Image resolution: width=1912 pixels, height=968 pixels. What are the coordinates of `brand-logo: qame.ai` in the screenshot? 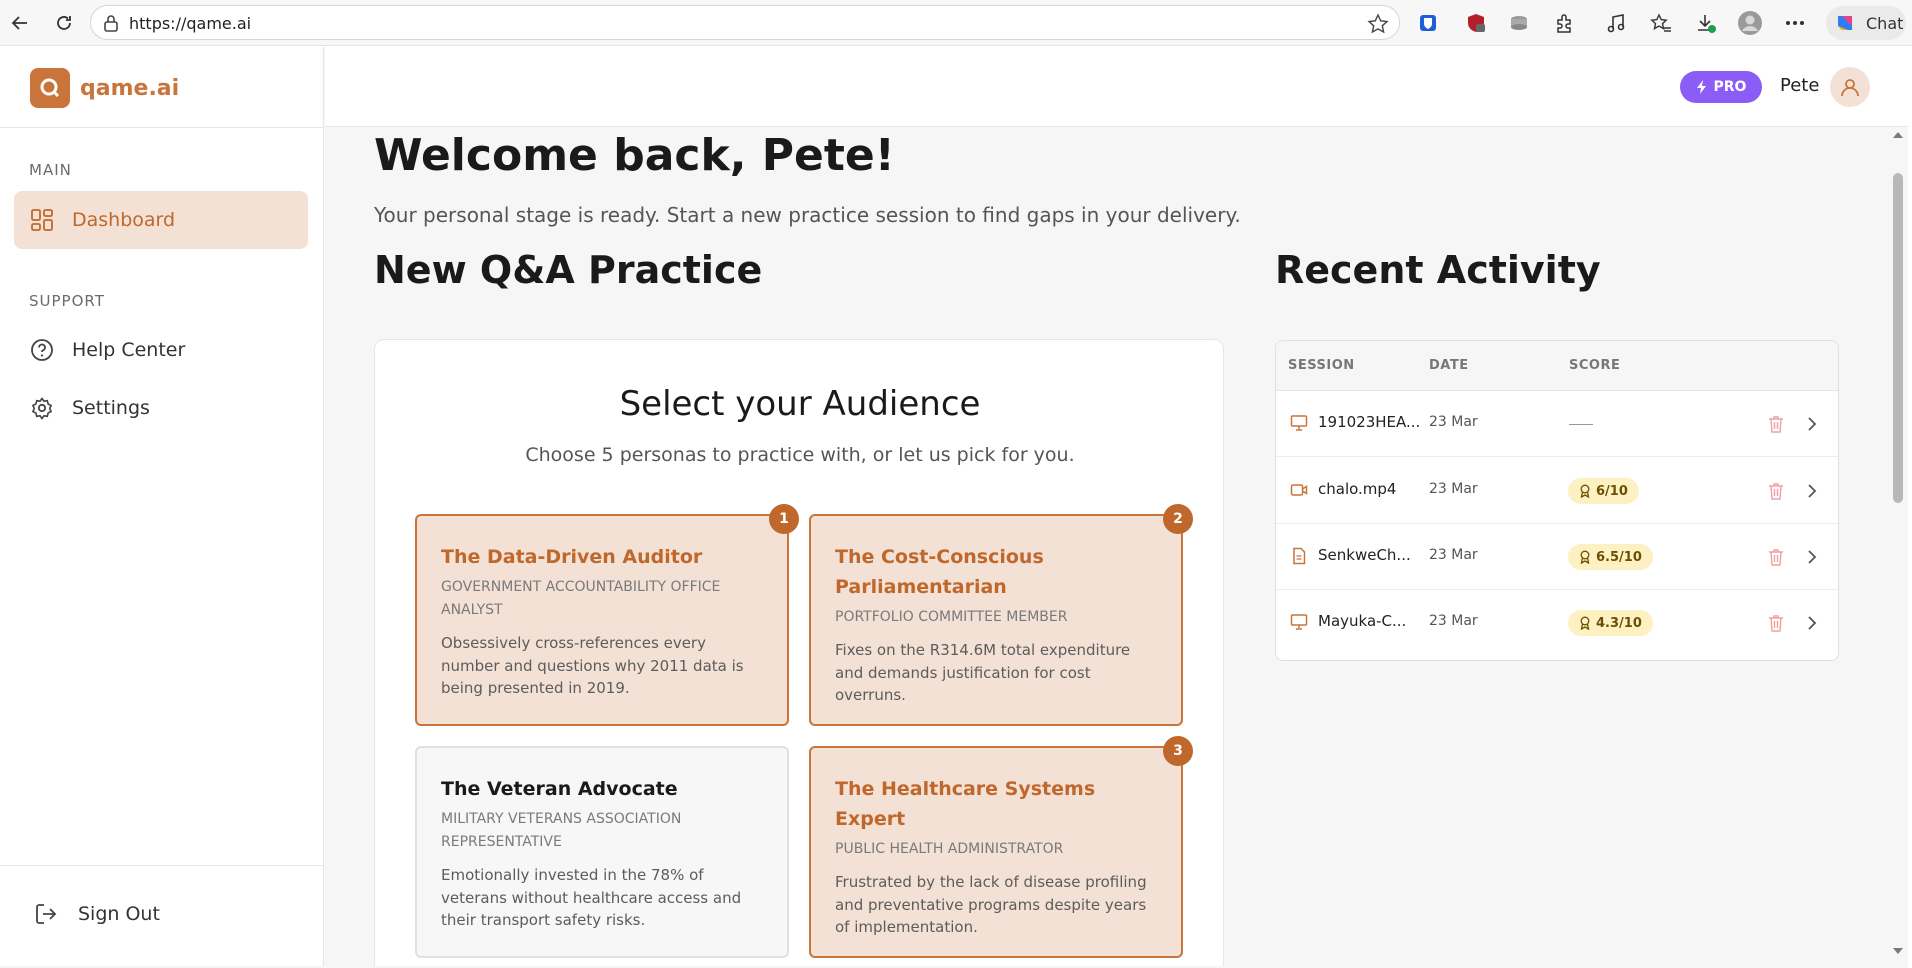 It's located at (104, 88).